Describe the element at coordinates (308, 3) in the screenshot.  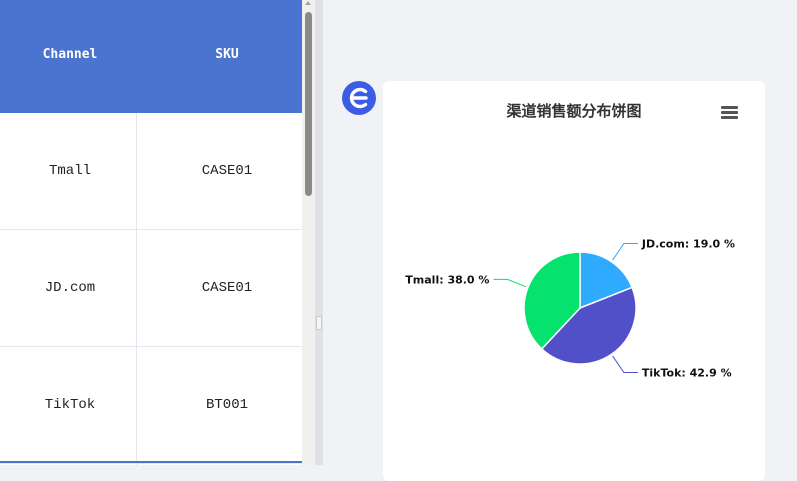
I see `scroll-up-arrow-icon` at that location.